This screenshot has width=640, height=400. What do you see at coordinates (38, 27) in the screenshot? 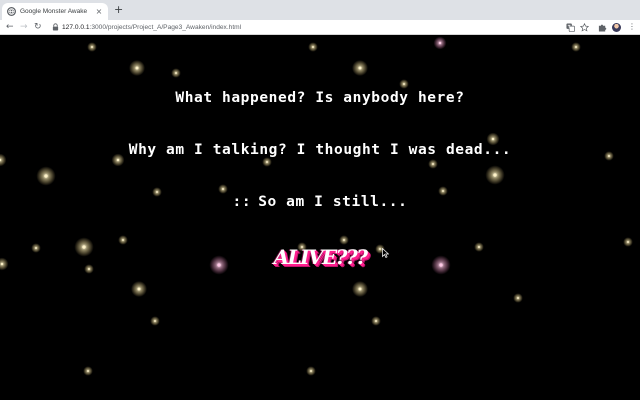
I see `reload-button: ↻` at bounding box center [38, 27].